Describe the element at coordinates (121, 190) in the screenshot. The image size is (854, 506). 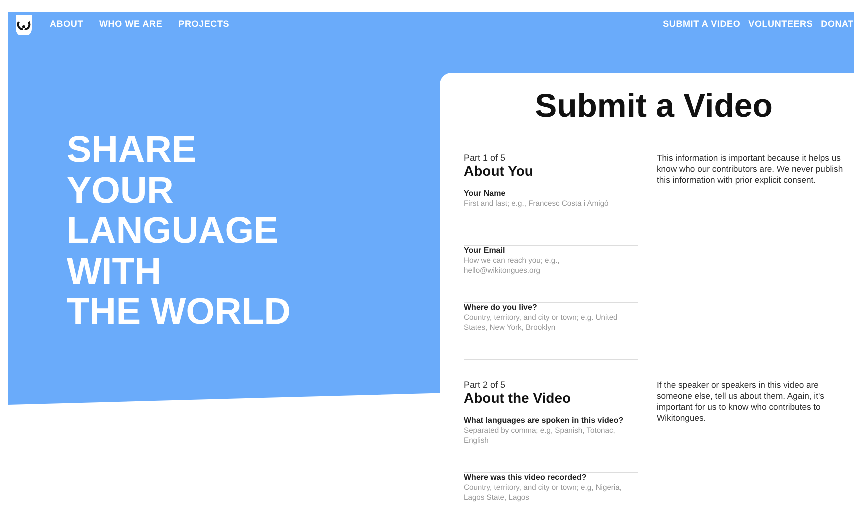
I see `hero-headline-line: YOUR` at that location.